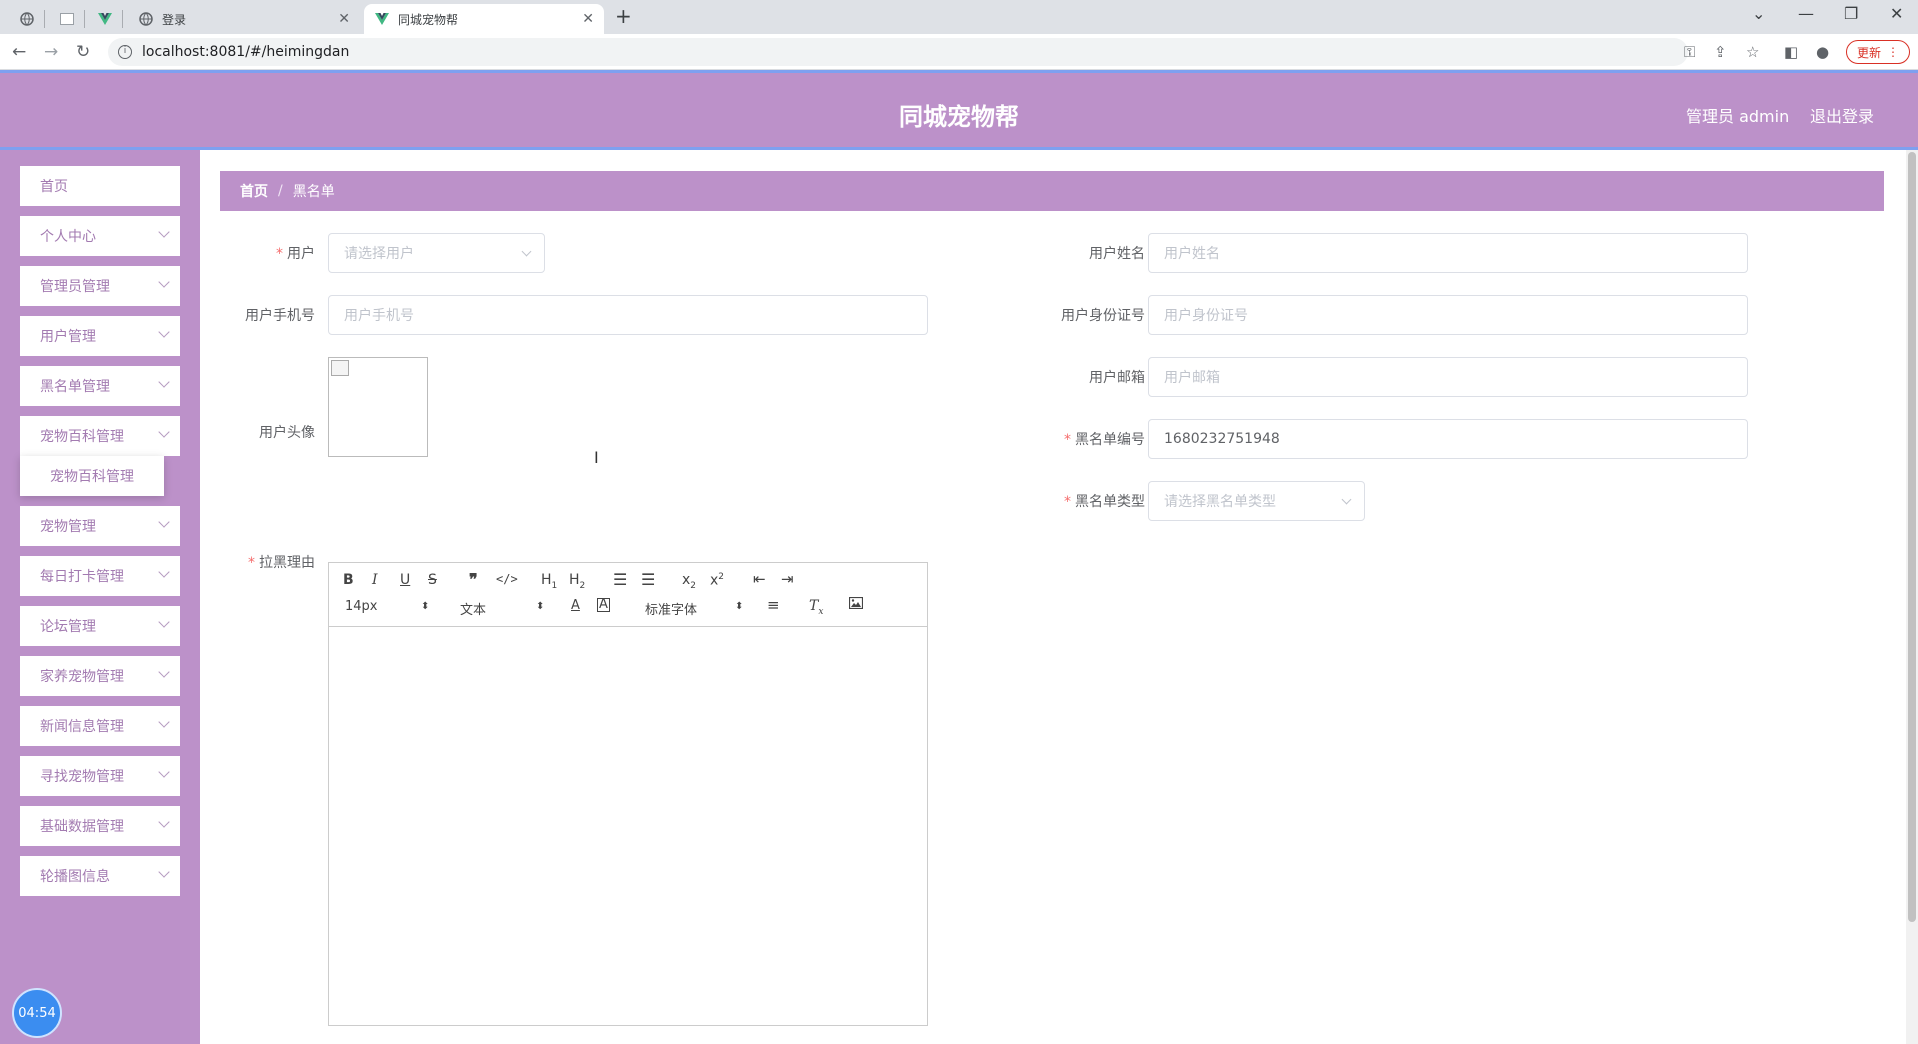 The image size is (1918, 1044). I want to click on email-input: 用户邮箱, so click(1448, 377).